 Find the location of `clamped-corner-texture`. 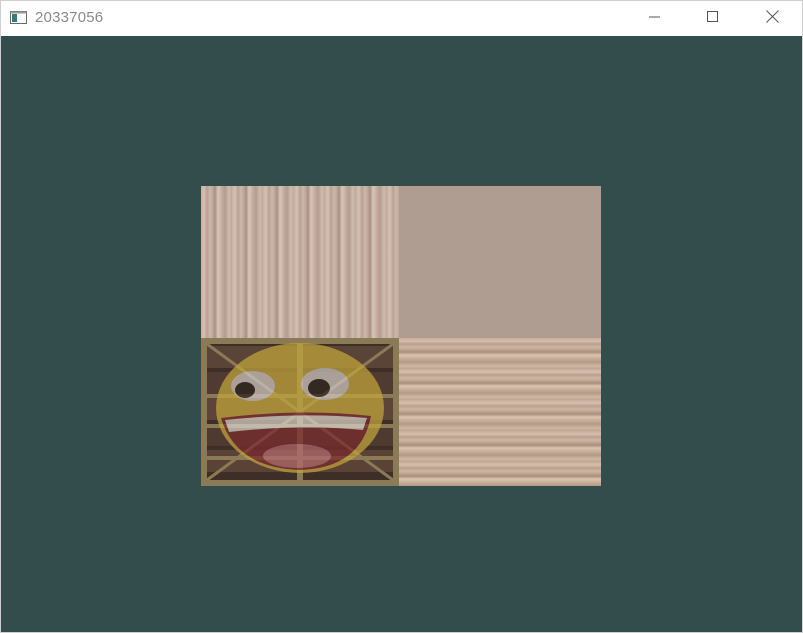

clamped-corner-texture is located at coordinates (500, 262).